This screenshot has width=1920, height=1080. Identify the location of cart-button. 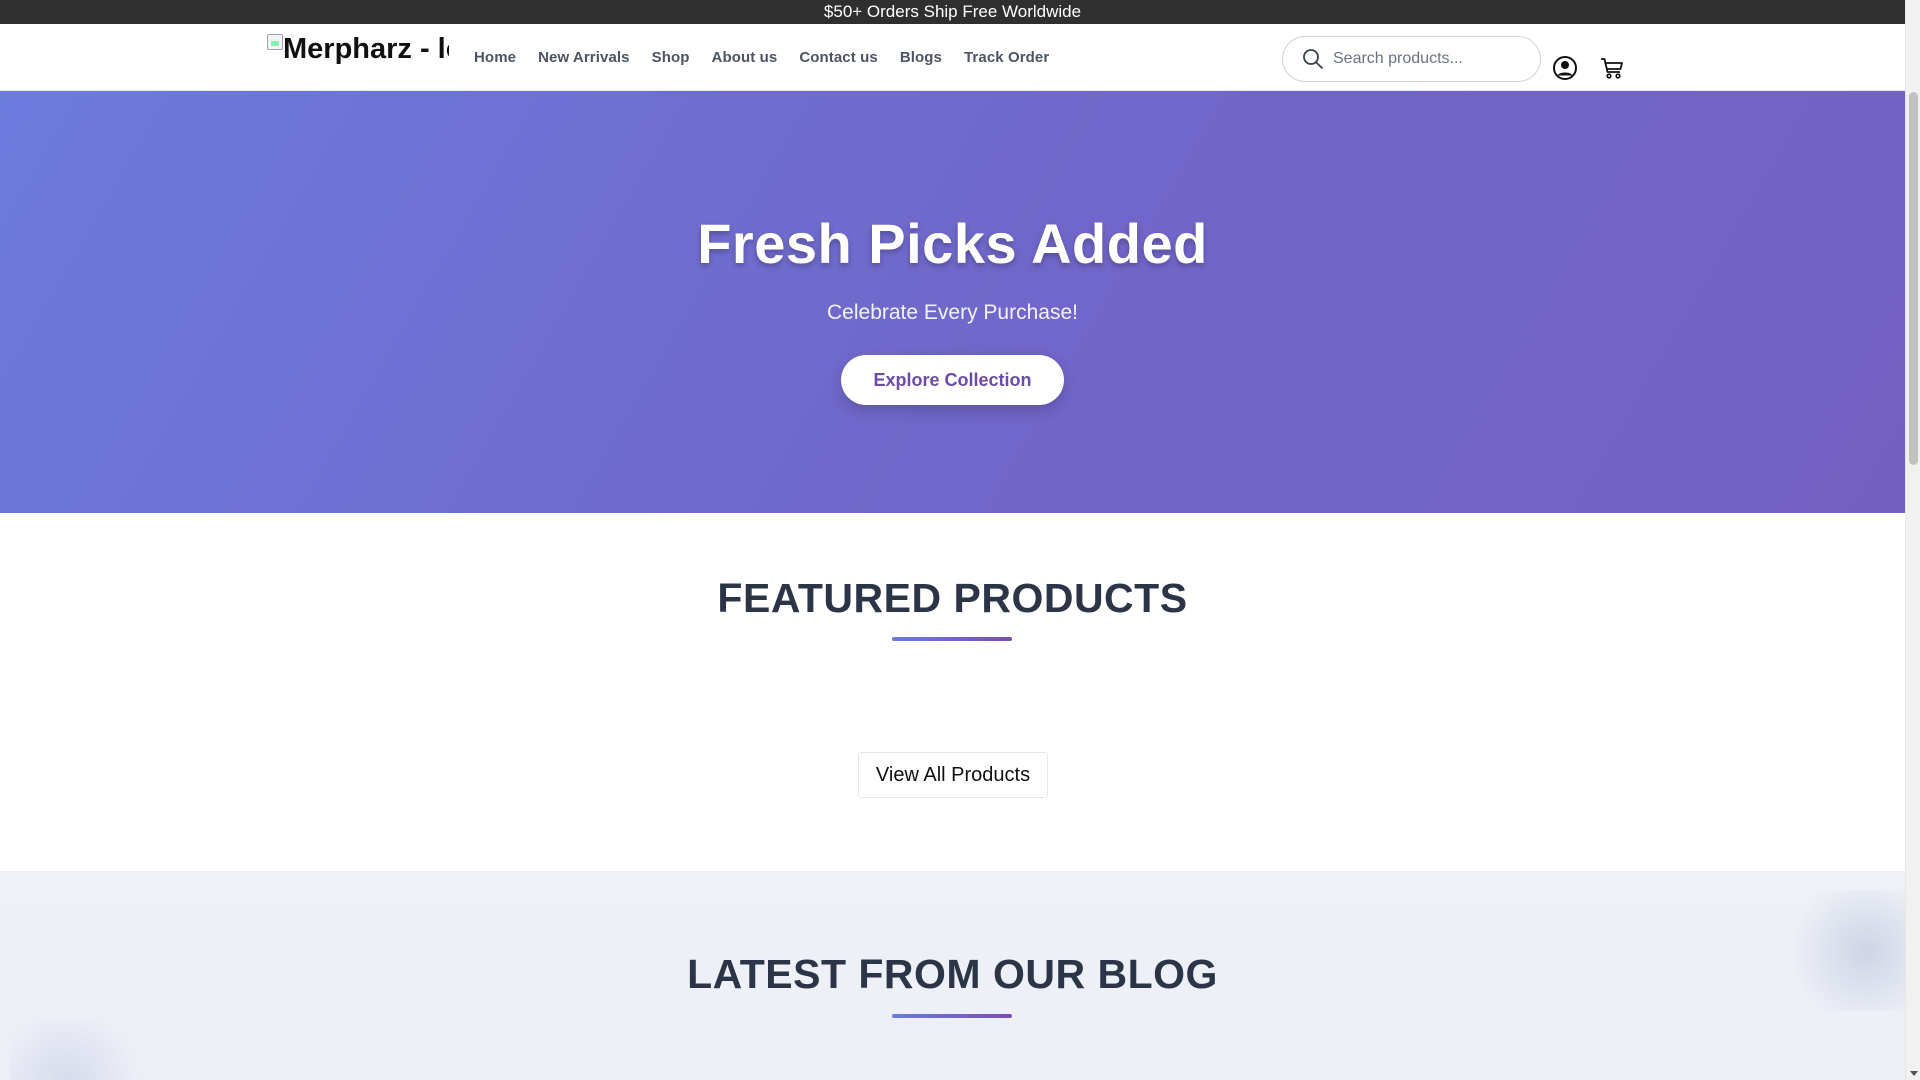
(1612, 68).